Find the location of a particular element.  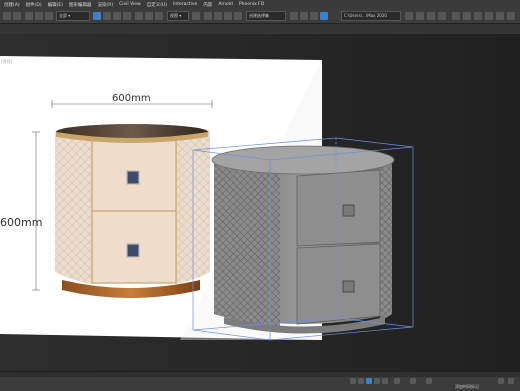

rotate-icon is located at coordinates (149, 16).